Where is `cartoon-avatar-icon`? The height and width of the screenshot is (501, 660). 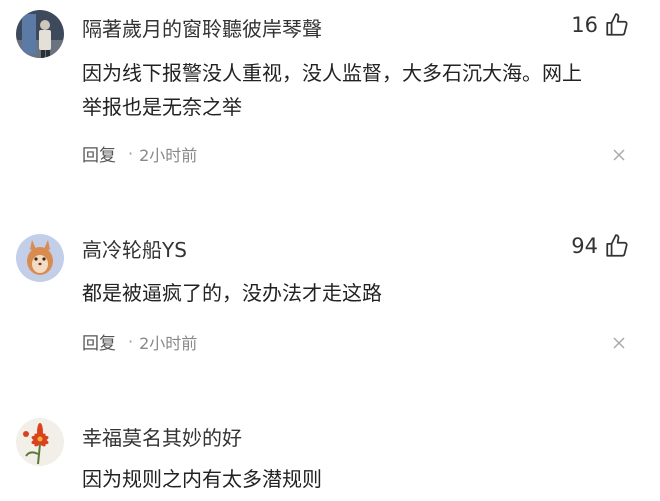
cartoon-avatar-icon is located at coordinates (40, 258).